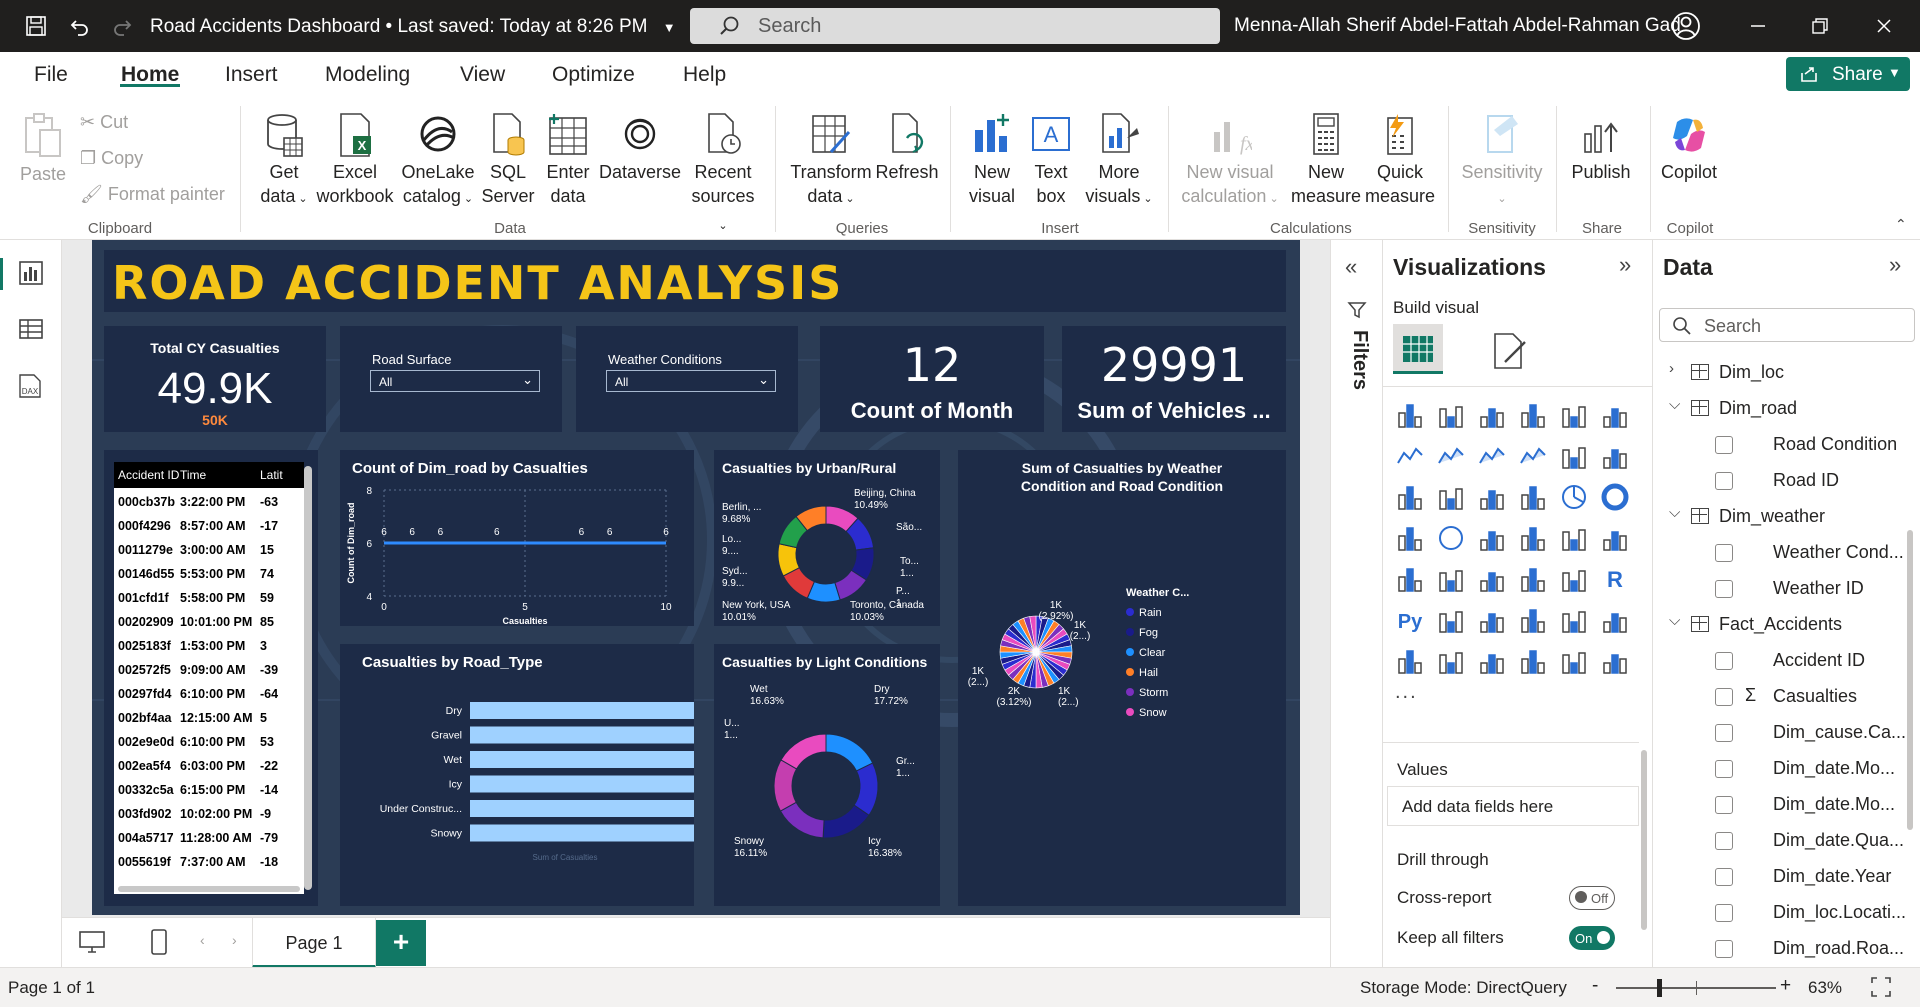 The height and width of the screenshot is (1007, 1920). I want to click on transform-data-button: Transform data ⌄, so click(831, 161).